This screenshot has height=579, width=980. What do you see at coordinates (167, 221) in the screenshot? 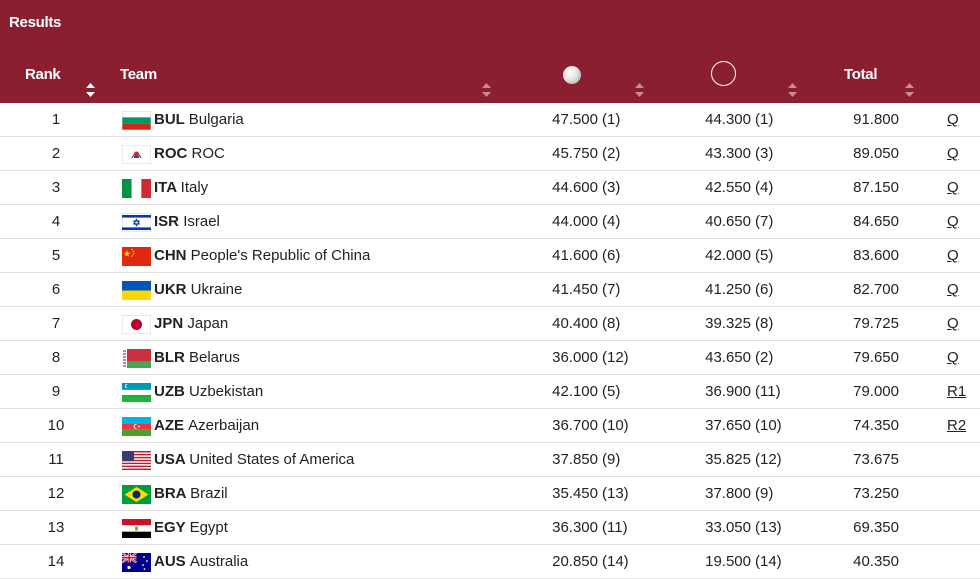
I see `team-code: ISR` at bounding box center [167, 221].